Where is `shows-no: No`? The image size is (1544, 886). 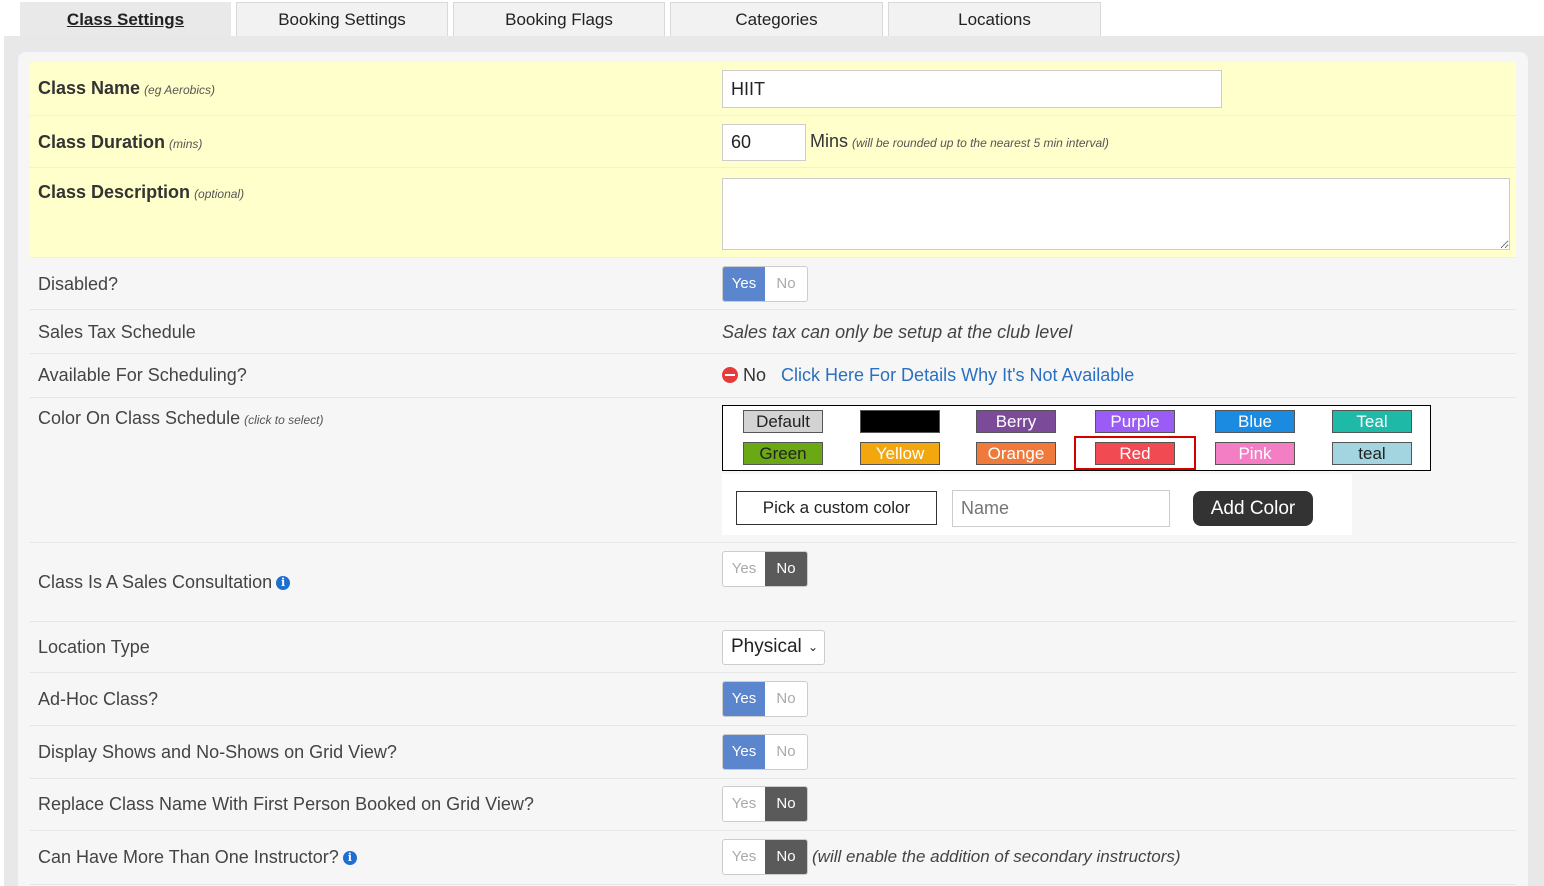
shows-no: No is located at coordinates (786, 752).